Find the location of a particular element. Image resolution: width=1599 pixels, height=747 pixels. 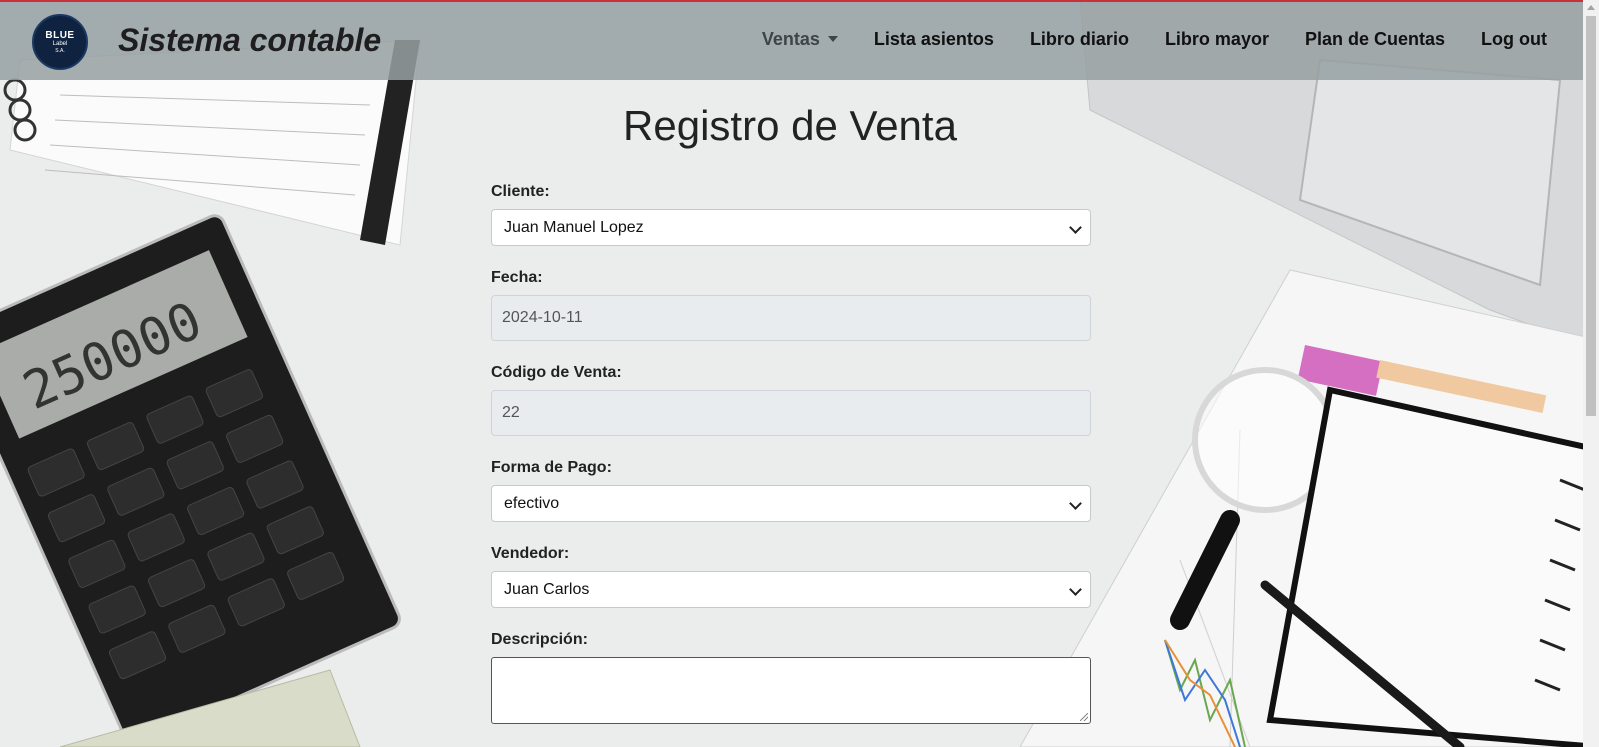

logo-text-blue: BLUE is located at coordinates (60, 35).